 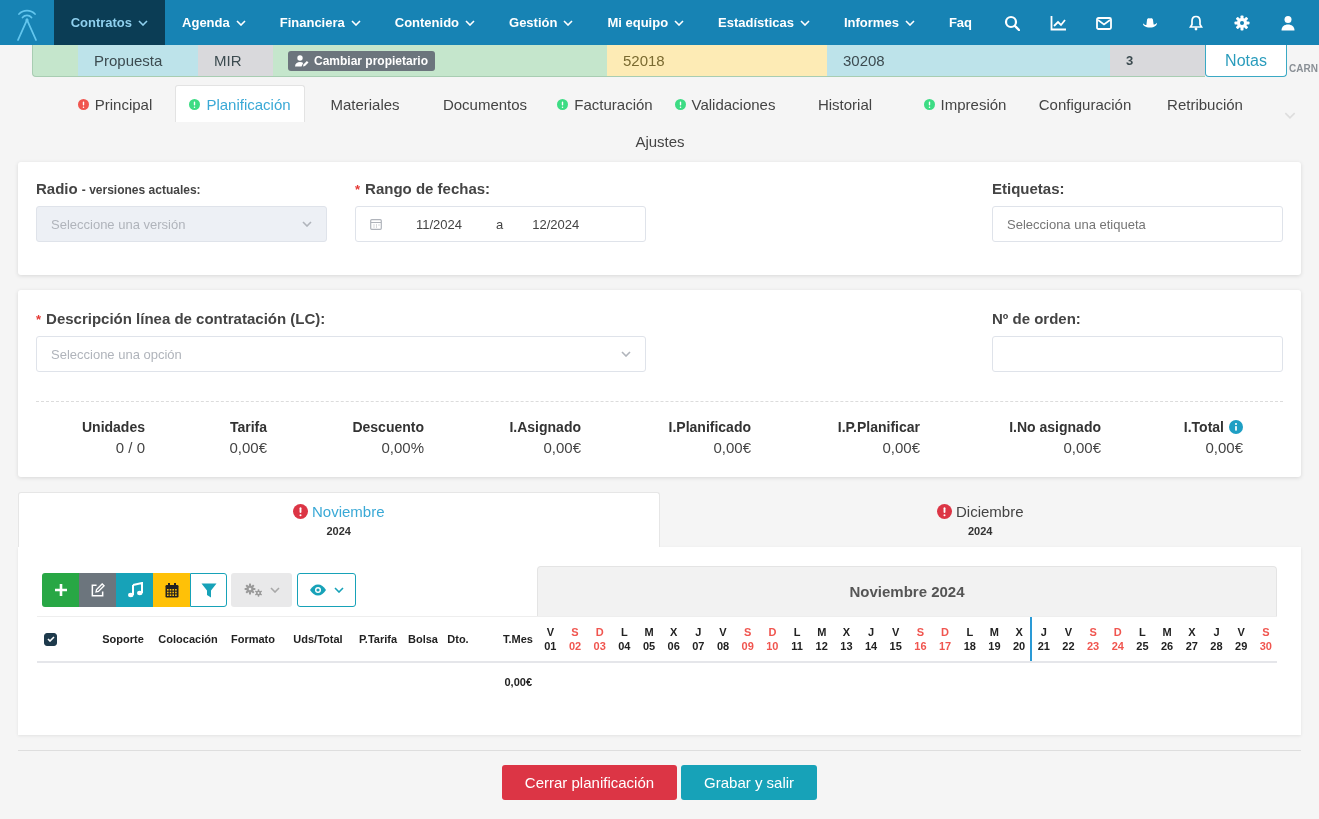 I want to click on nav-menu-item: Informes, so click(x=879, y=22).